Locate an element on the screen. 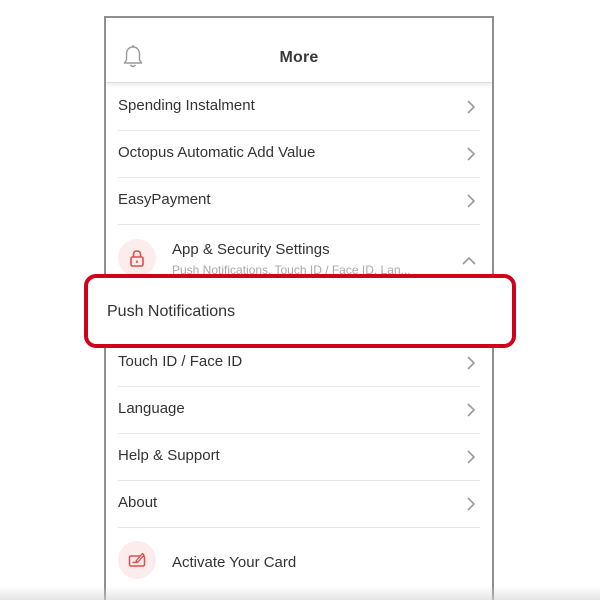  menu-item-label: Spending Instalment is located at coordinates (186, 105).